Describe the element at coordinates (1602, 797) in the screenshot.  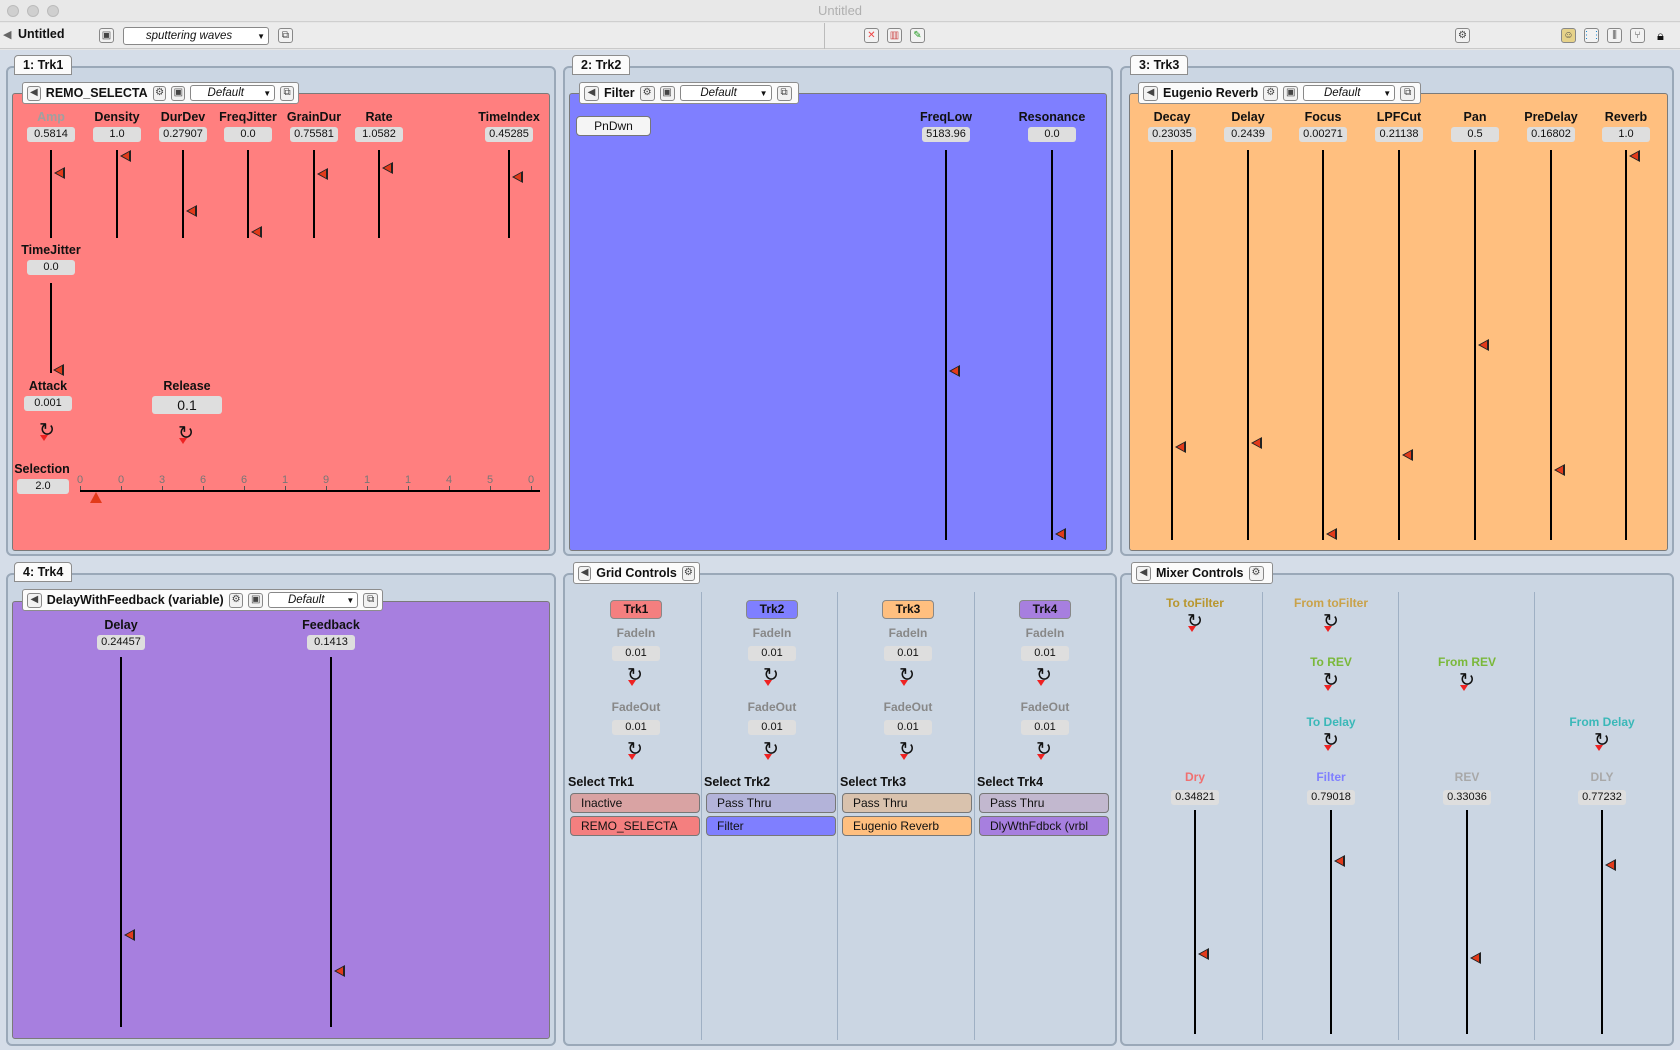
I see `fader-value: 0.77232` at that location.